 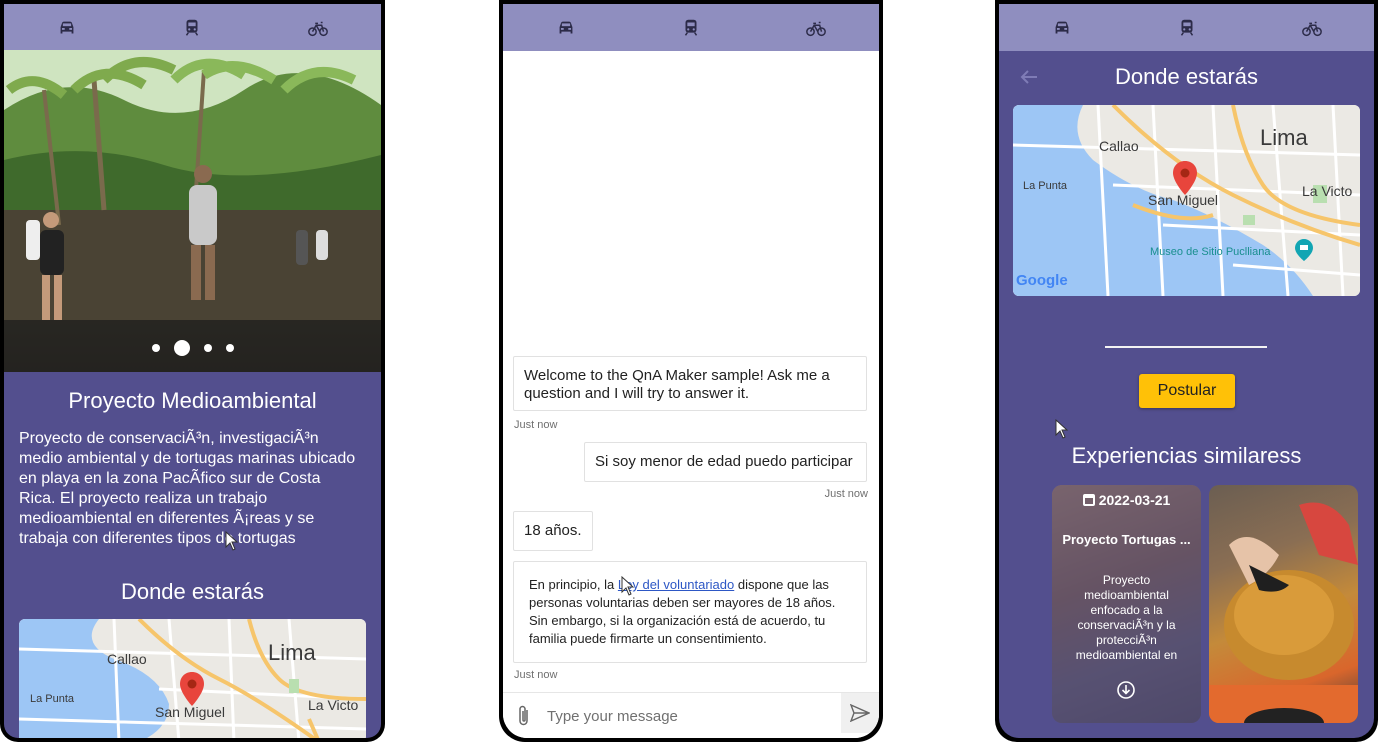 I want to click on map-label-museo: Museo de Sitio Puclliana, so click(x=1210, y=252).